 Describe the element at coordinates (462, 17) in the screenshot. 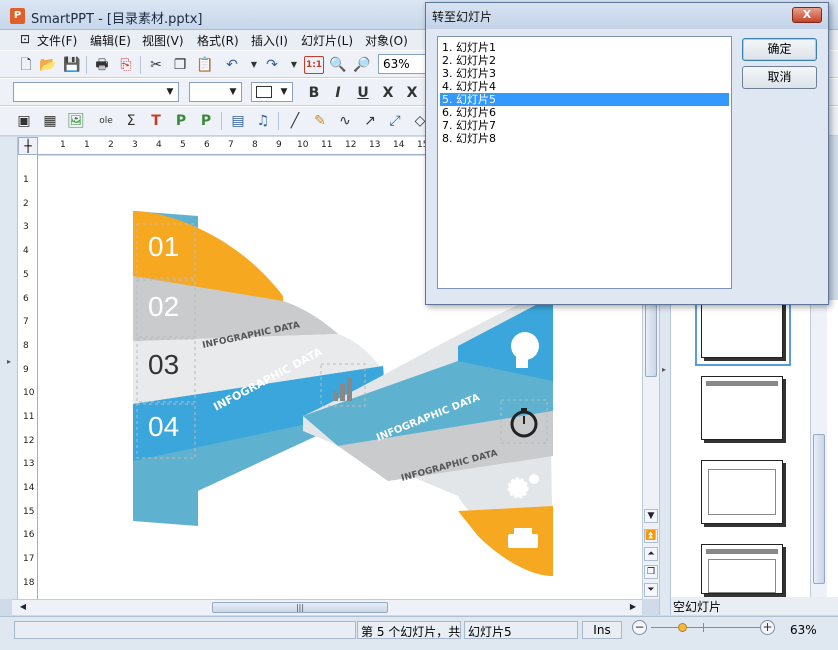

I see `dialog-title: 转至幻灯片` at that location.